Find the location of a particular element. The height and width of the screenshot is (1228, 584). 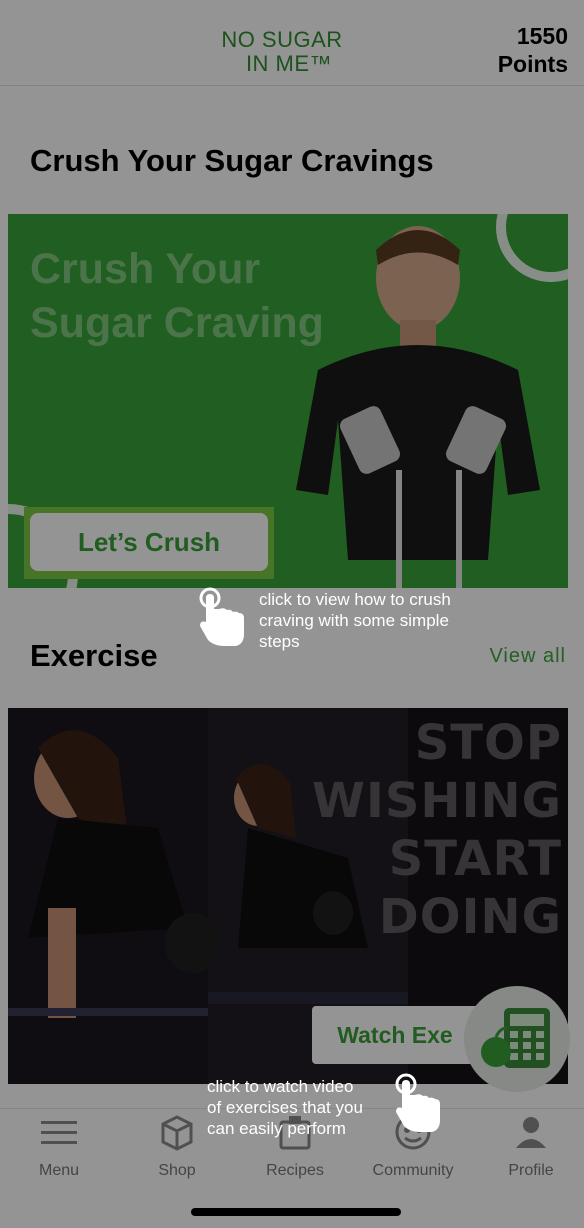

tooltip-line: click to view how to crush is located at coordinates (355, 599).